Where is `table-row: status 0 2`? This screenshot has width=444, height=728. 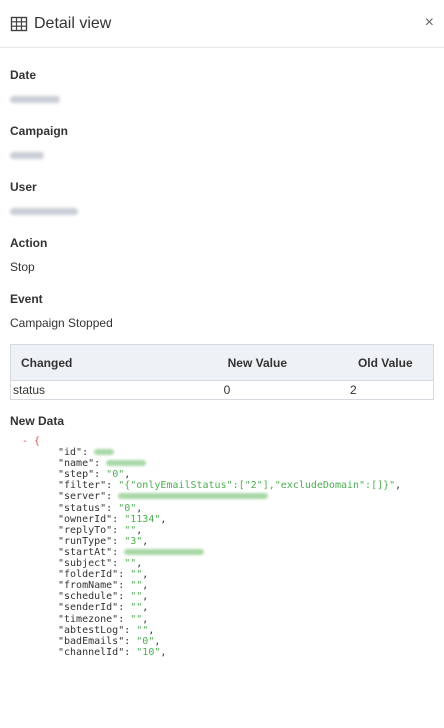 table-row: status 0 2 is located at coordinates (222, 390).